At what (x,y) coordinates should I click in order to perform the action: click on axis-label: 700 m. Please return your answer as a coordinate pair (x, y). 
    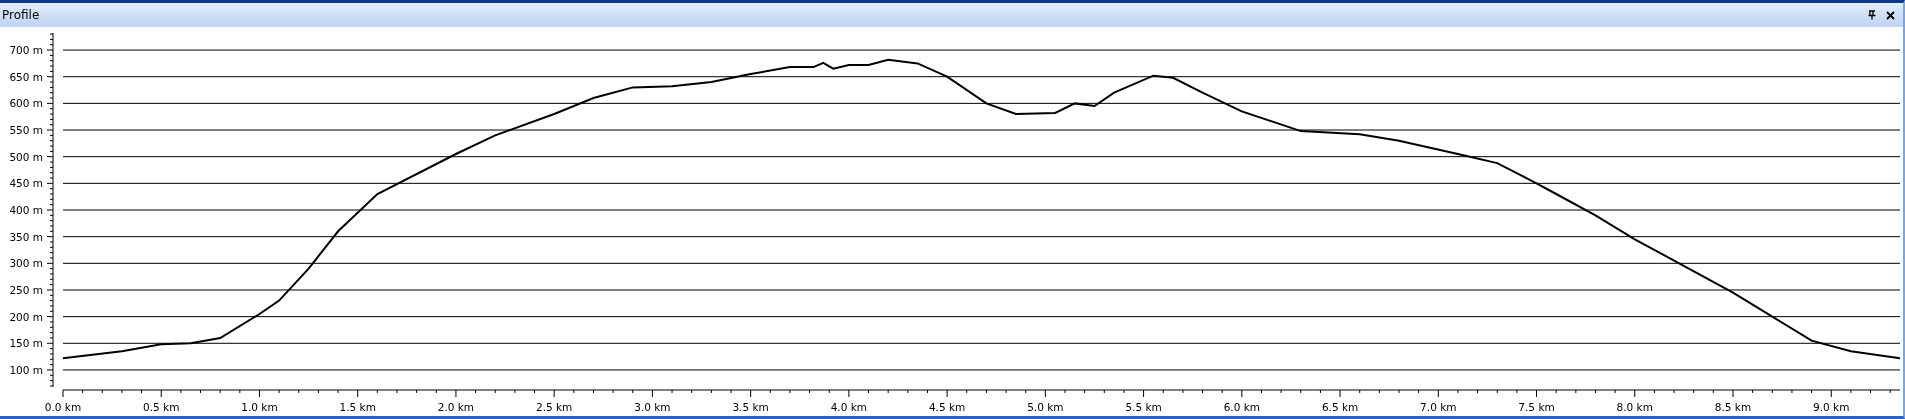
    Looking at the image, I should click on (26, 50).